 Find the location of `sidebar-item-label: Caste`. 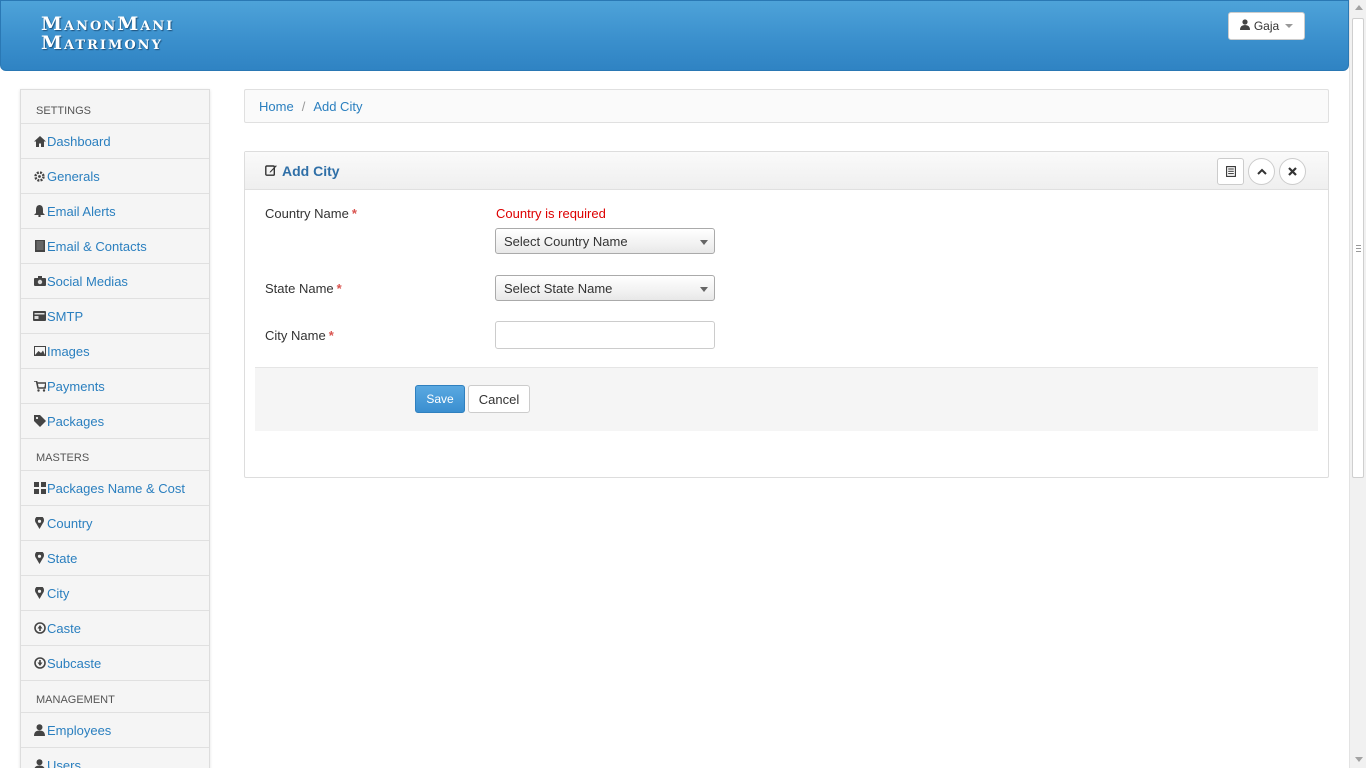

sidebar-item-label: Caste is located at coordinates (64, 628).